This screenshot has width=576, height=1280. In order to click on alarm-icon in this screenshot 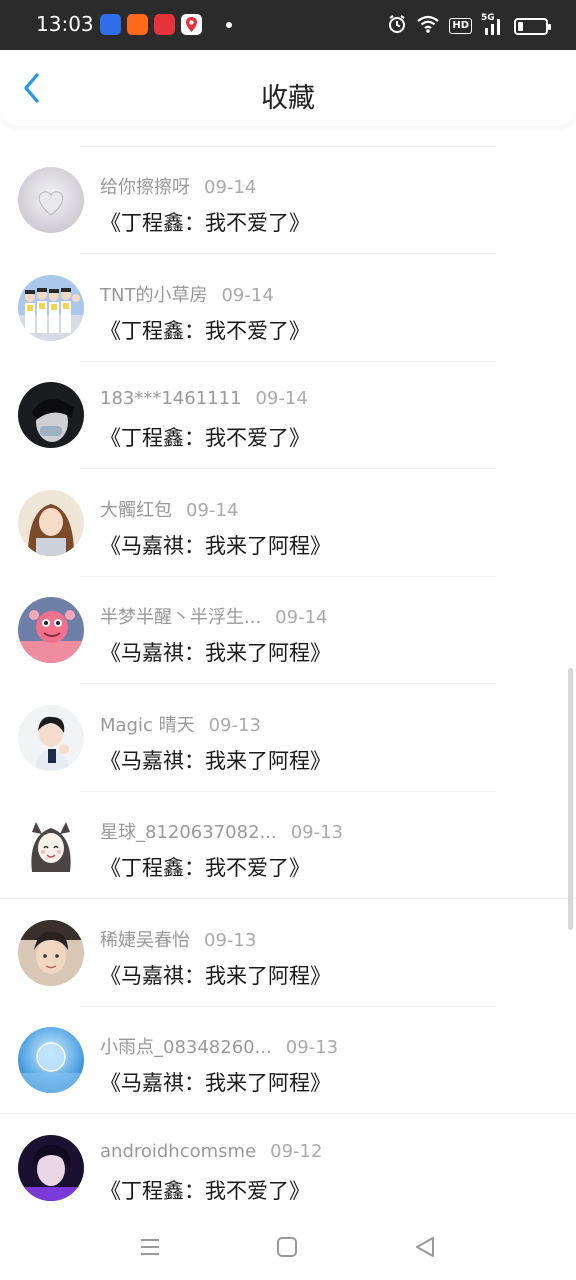, I will do `click(397, 26)`.